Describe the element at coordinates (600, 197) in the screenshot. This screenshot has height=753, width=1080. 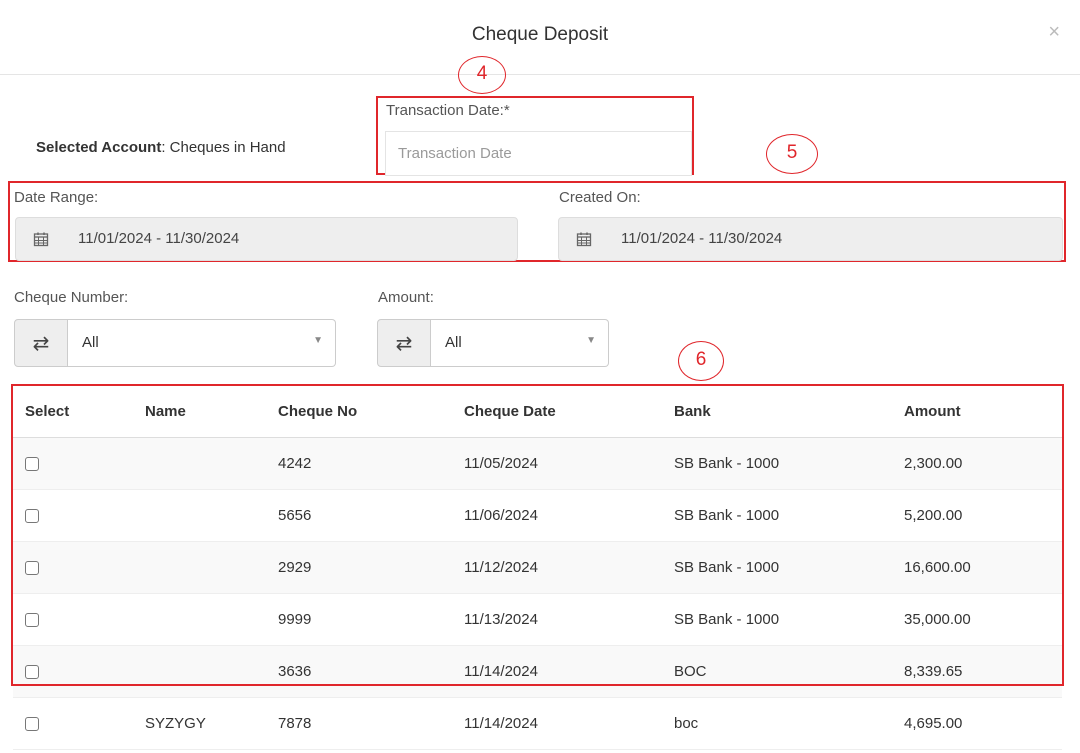
I see `created-on-label: Created On:` at that location.